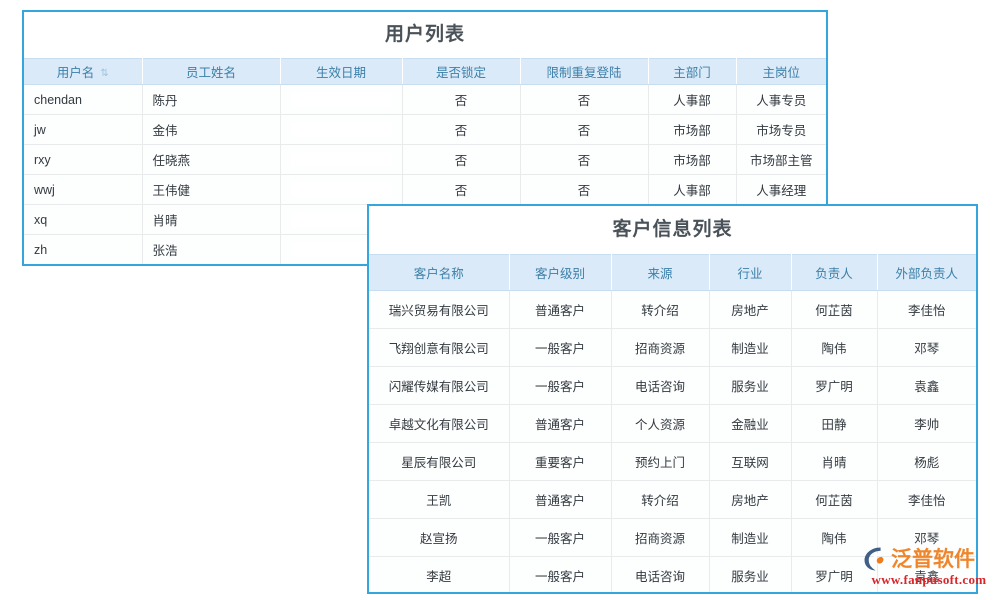 The height and width of the screenshot is (600, 1000). What do you see at coordinates (211, 129) in the screenshot?
I see `cell-employee-name: 金伟` at bounding box center [211, 129].